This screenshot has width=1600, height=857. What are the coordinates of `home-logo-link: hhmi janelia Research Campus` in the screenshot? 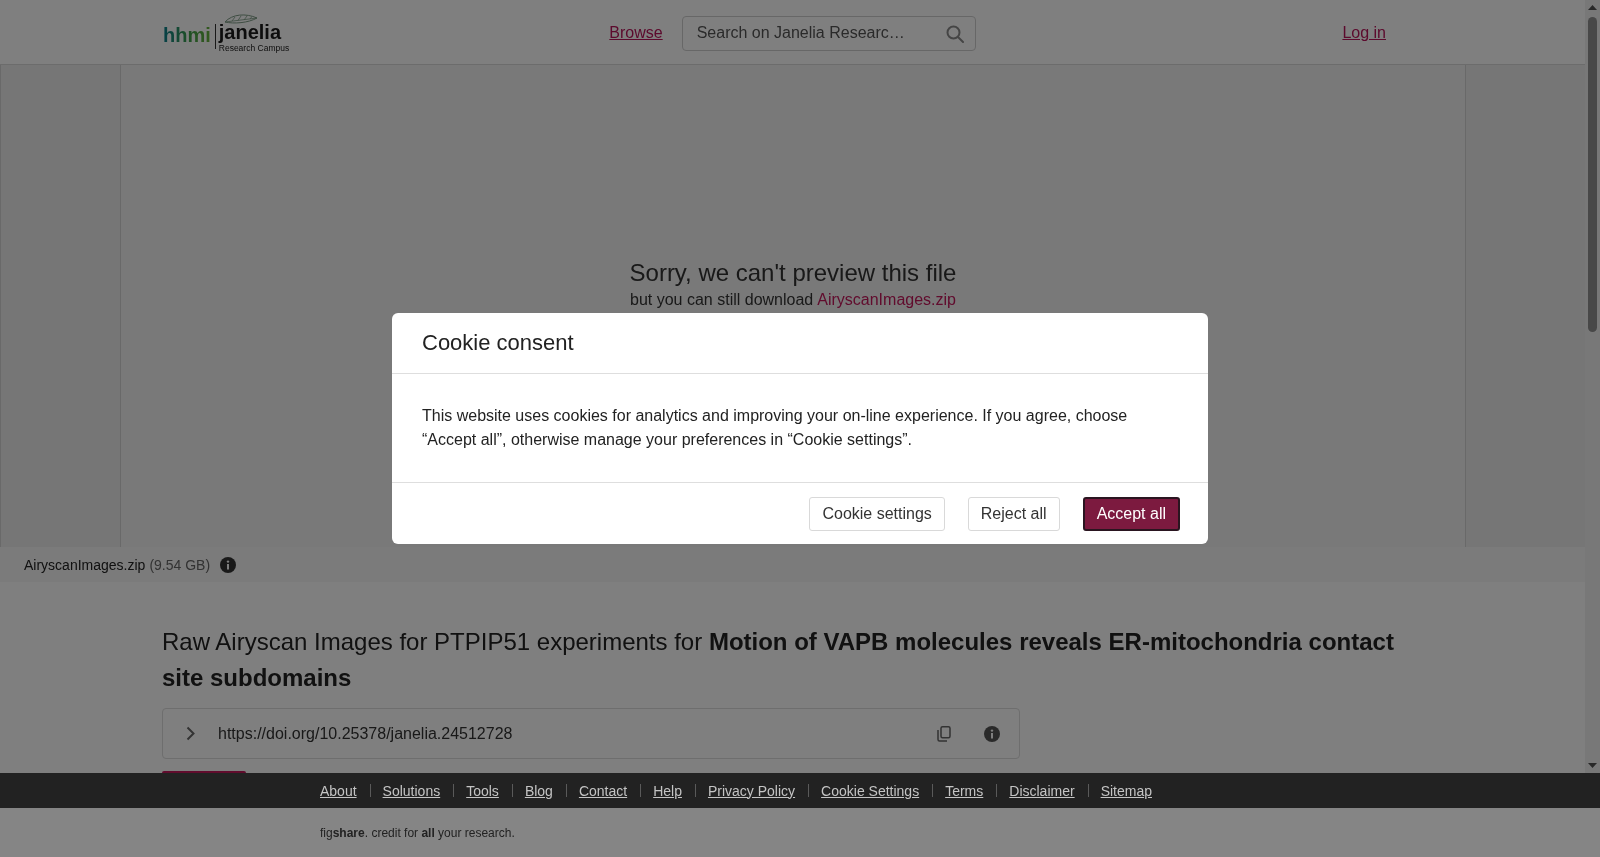 It's located at (226, 33).